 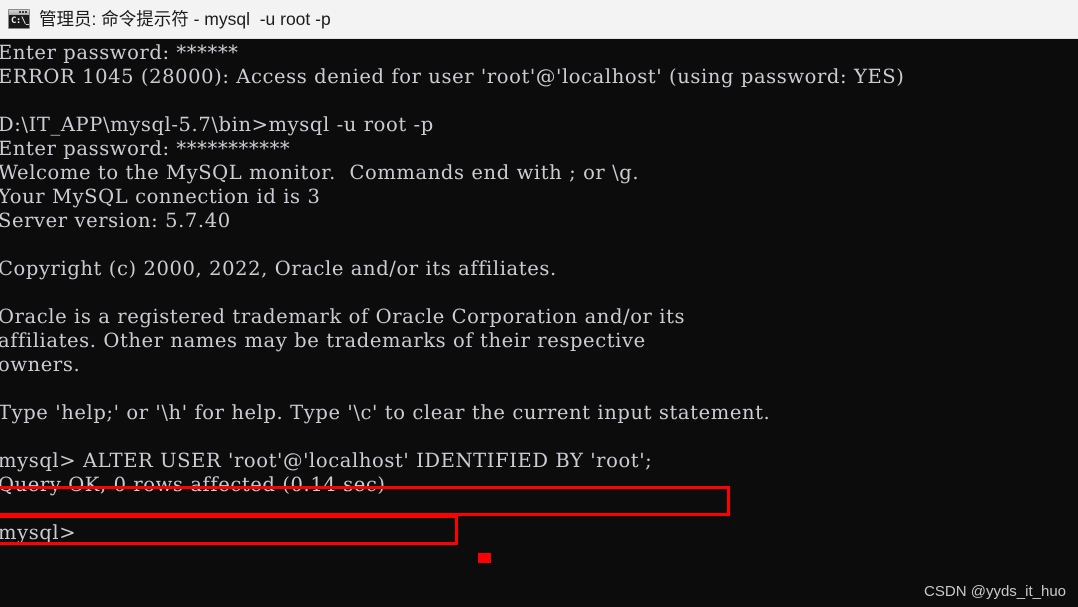 I want to click on icon-titlebar-strip, so click(x=19, y=12).